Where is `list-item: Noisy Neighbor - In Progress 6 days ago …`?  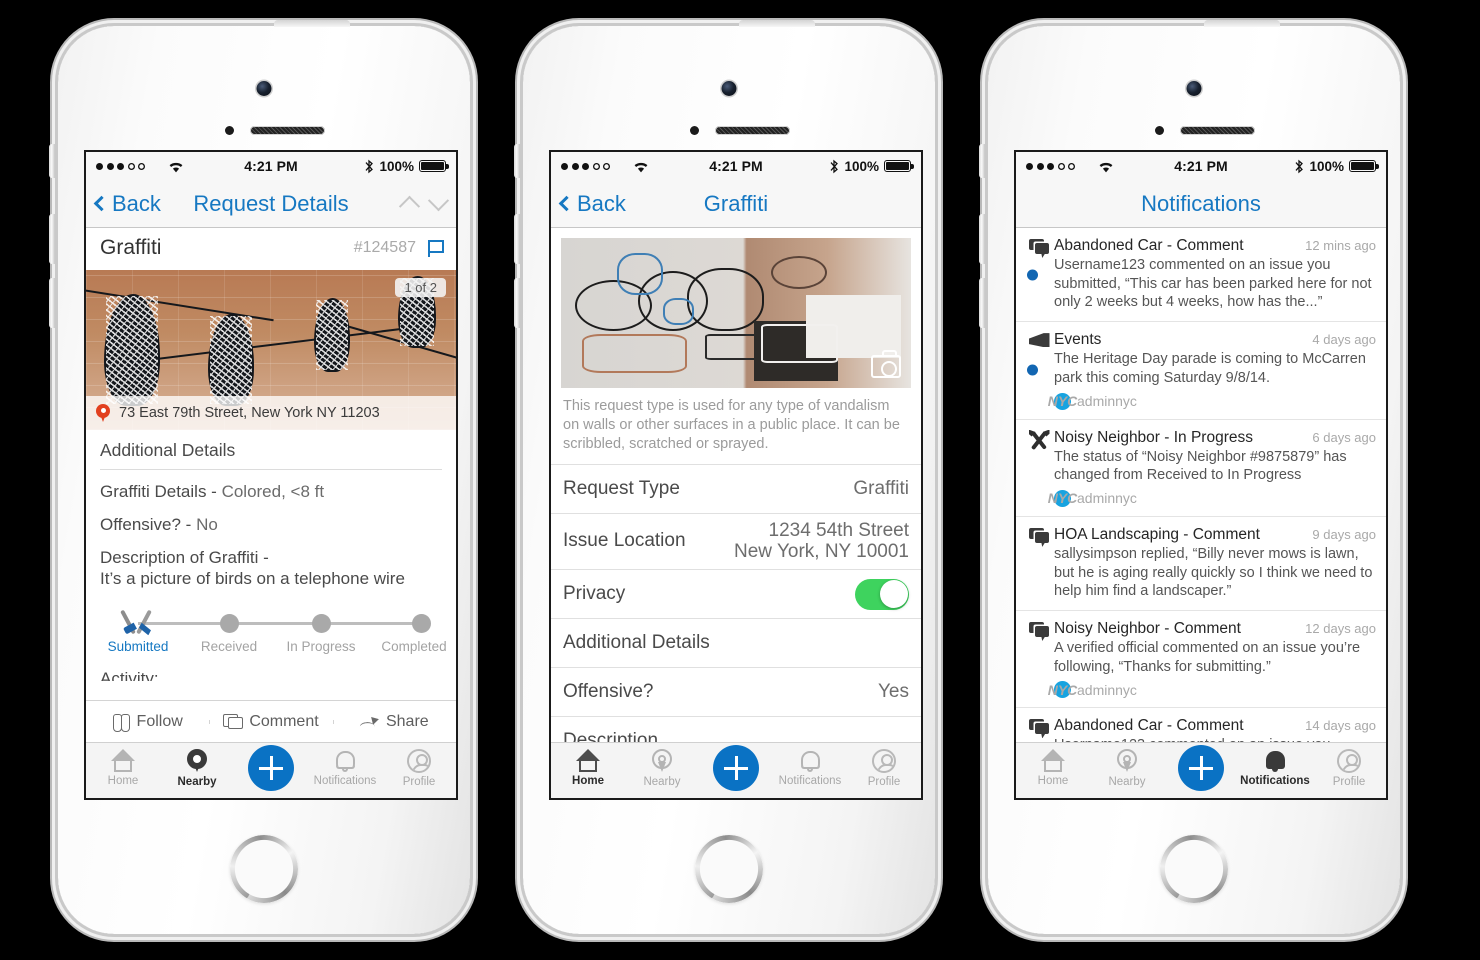
list-item: Noisy Neighbor - In Progress 6 days ago … is located at coordinates (1201, 468).